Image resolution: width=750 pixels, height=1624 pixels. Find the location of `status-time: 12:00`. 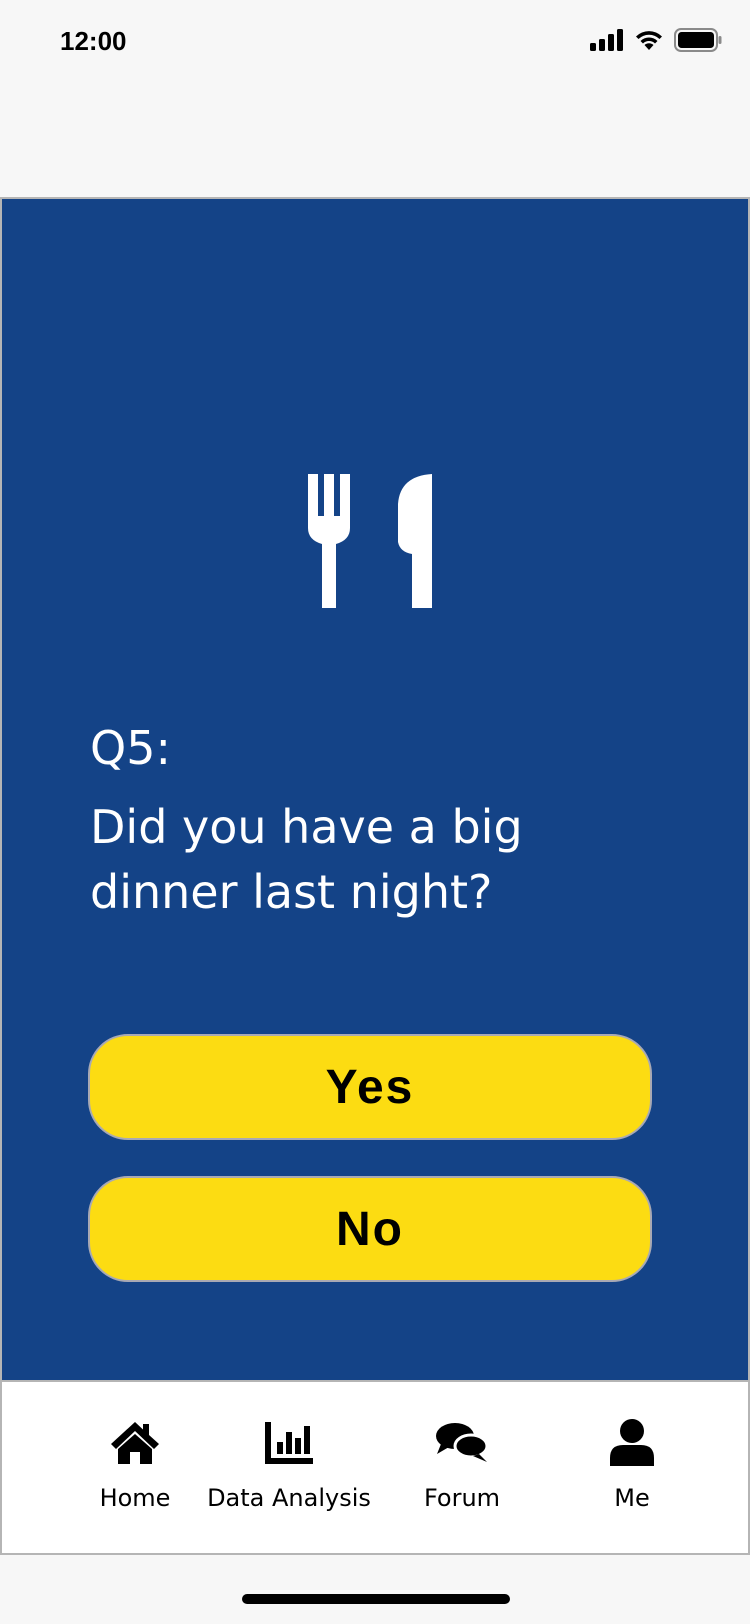

status-time: 12:00 is located at coordinates (93, 41).